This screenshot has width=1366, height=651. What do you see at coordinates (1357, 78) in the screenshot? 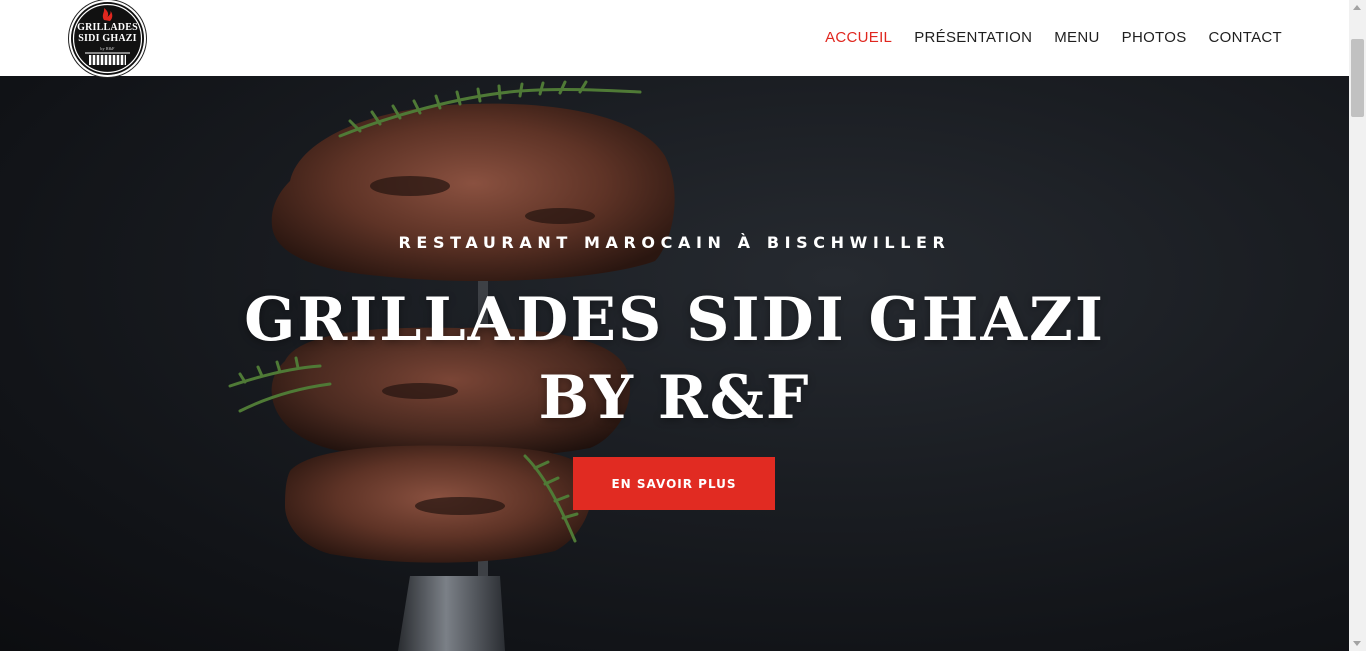
I see `scroll-thumb` at bounding box center [1357, 78].